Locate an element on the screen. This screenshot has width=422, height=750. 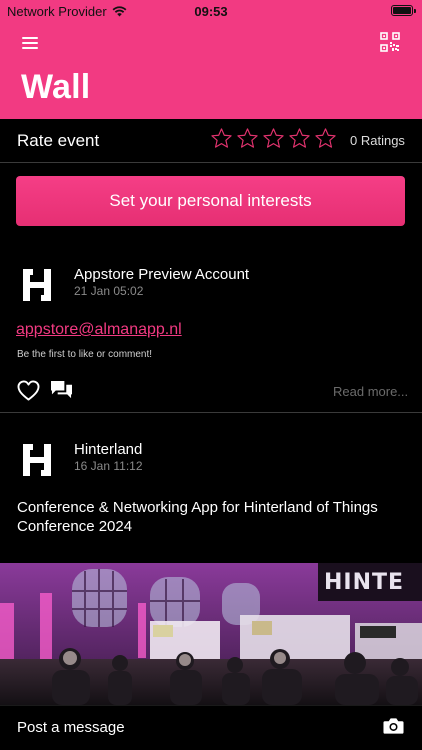
bottom-bar: Post a message is located at coordinates (211, 727).